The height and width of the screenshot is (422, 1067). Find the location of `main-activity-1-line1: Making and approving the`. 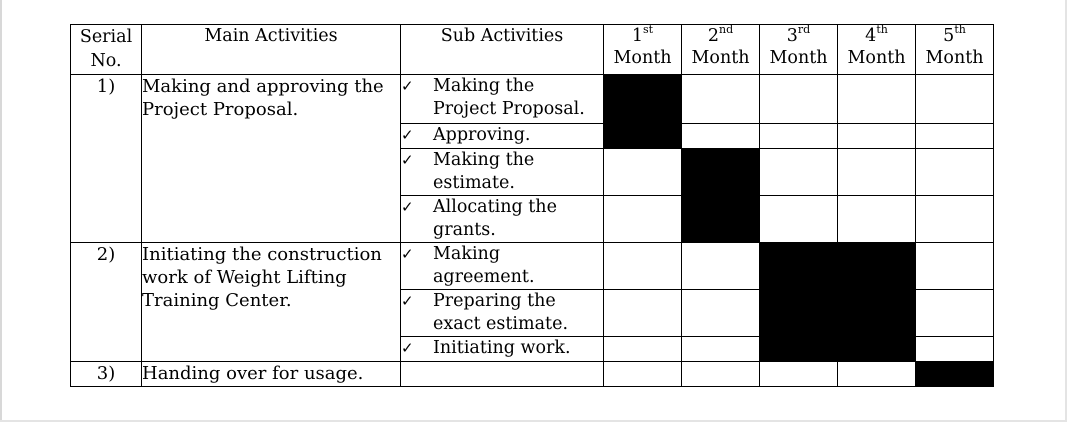

main-activity-1-line1: Making and approving the is located at coordinates (263, 86).